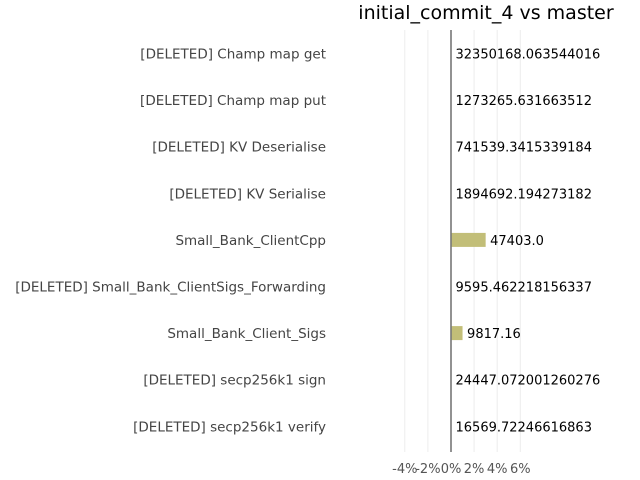  I want to click on data-label: 1894692.194273182, so click(524, 194).